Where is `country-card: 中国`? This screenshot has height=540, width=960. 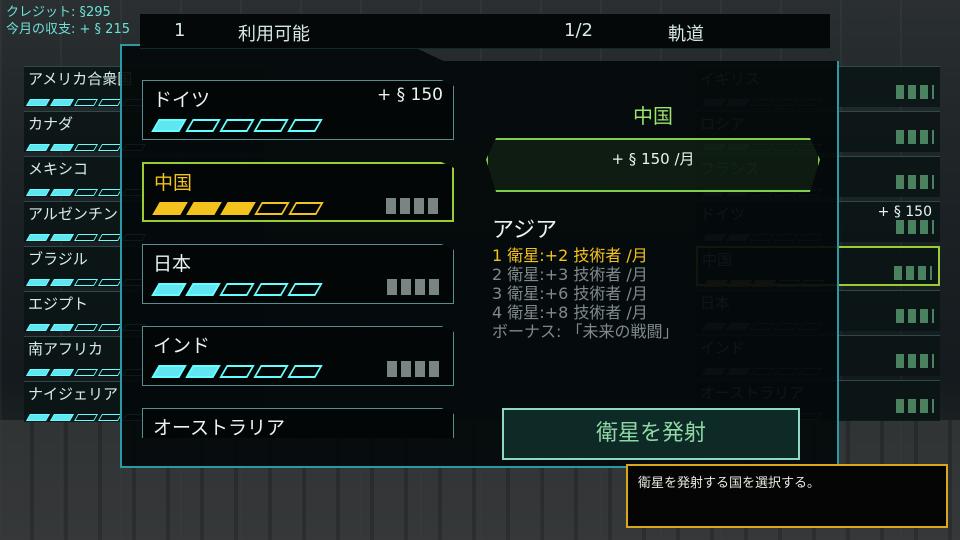 country-card: 中国 is located at coordinates (298, 192).